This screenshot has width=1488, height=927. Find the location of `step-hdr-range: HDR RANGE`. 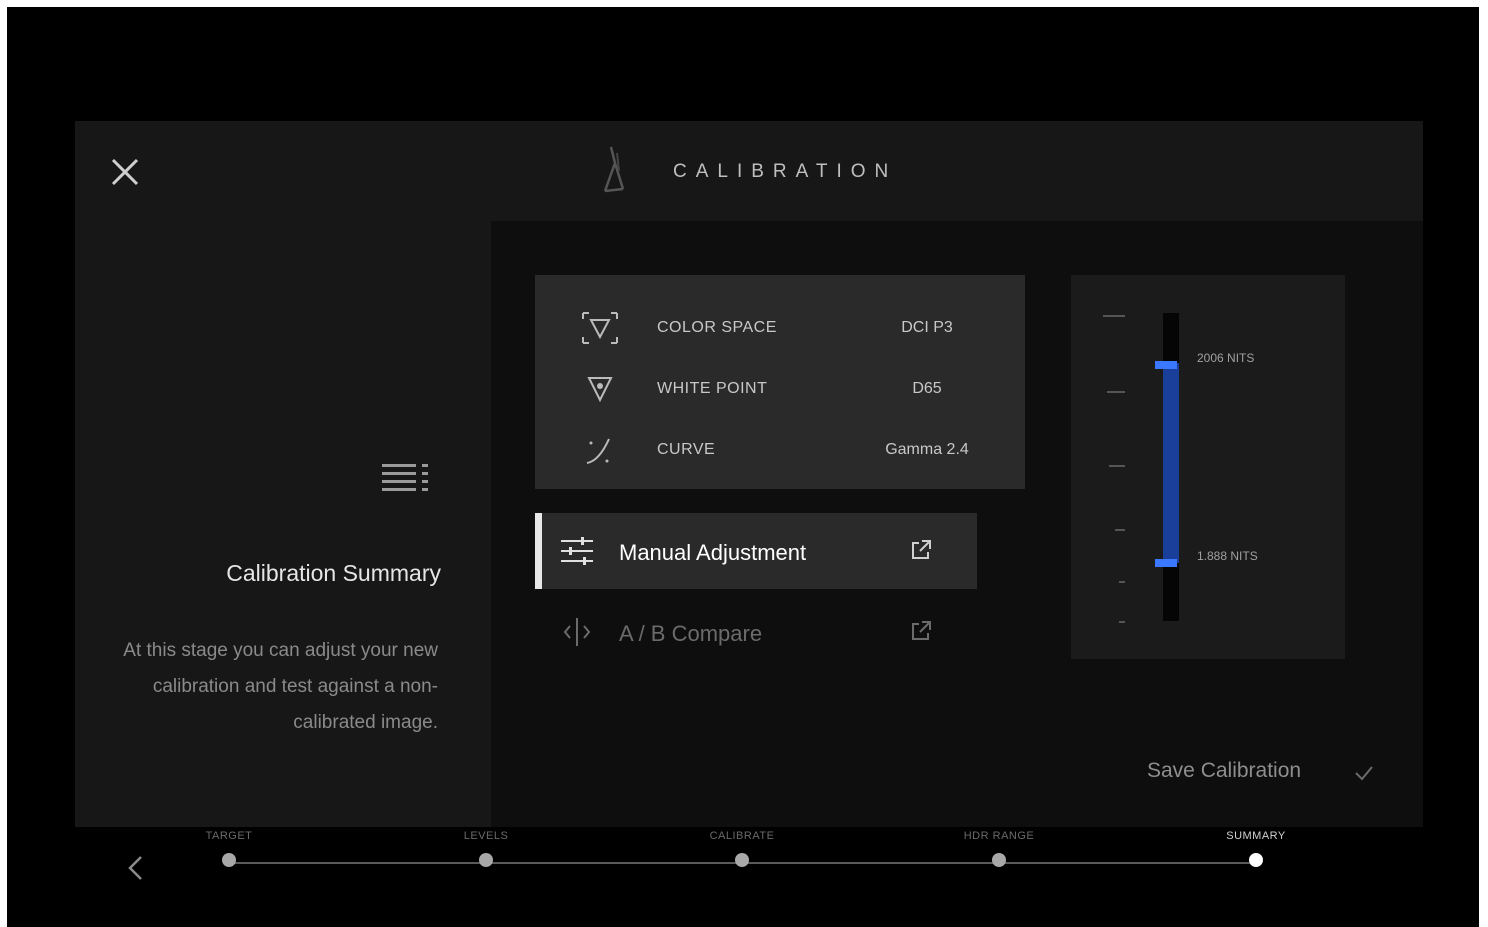

step-hdr-range: HDR RANGE is located at coordinates (999, 846).